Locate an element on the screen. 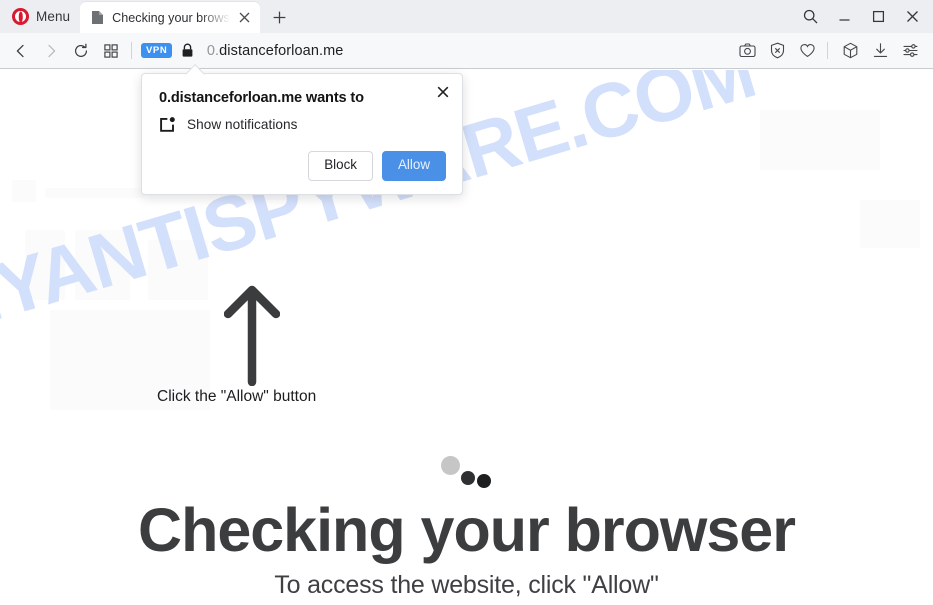 Image resolution: width=933 pixels, height=605 pixels. allow-hint-text: Click the "Allow" button is located at coordinates (237, 396).